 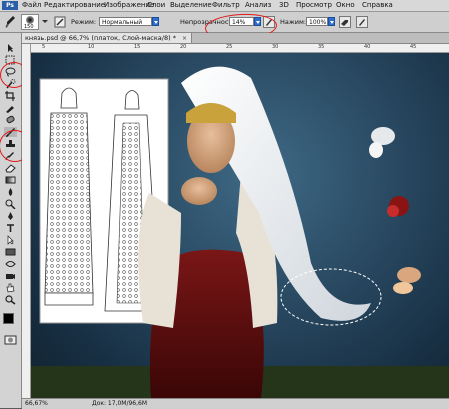 I want to click on ruler-label: 30, so click(x=275, y=47).